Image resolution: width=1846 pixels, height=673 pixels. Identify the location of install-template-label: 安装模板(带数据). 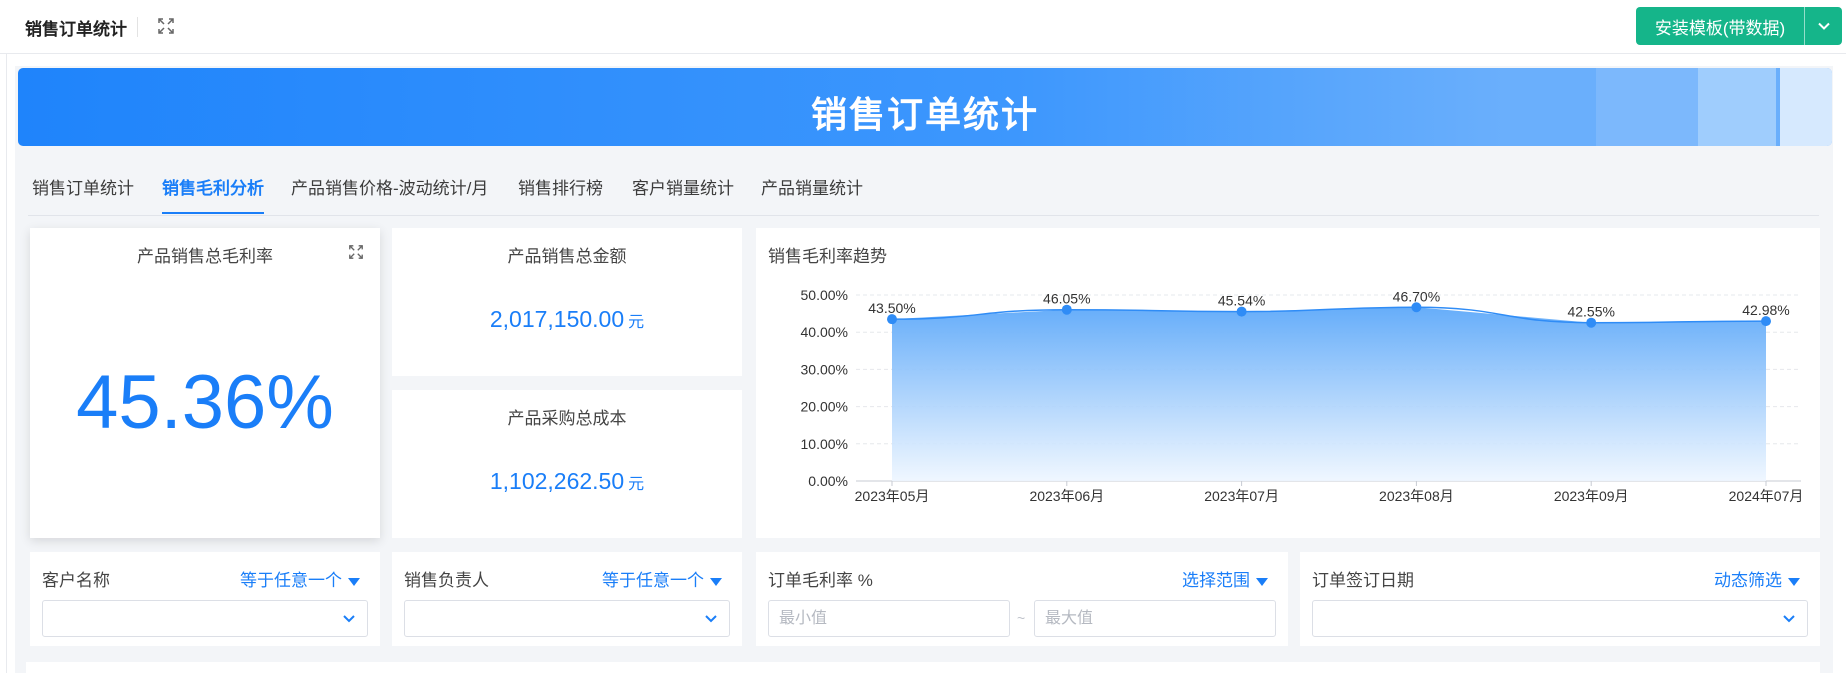
(1720, 28).